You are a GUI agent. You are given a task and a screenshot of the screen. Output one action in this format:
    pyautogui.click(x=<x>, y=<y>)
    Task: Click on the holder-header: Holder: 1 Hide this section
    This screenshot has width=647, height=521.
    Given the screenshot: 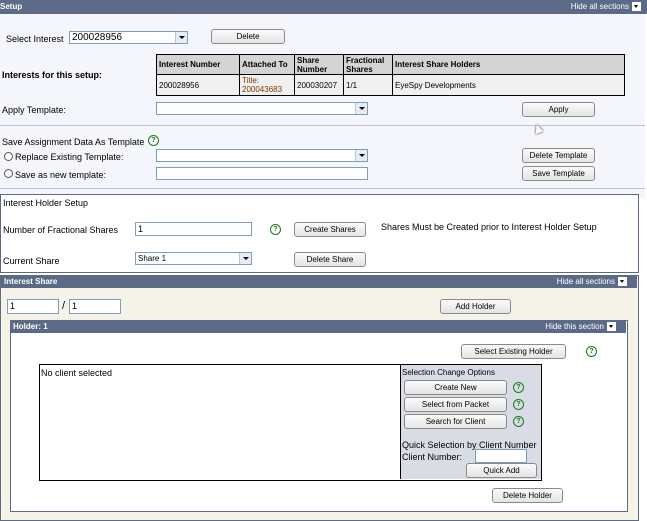 What is the action you would take?
    pyautogui.click(x=318, y=327)
    